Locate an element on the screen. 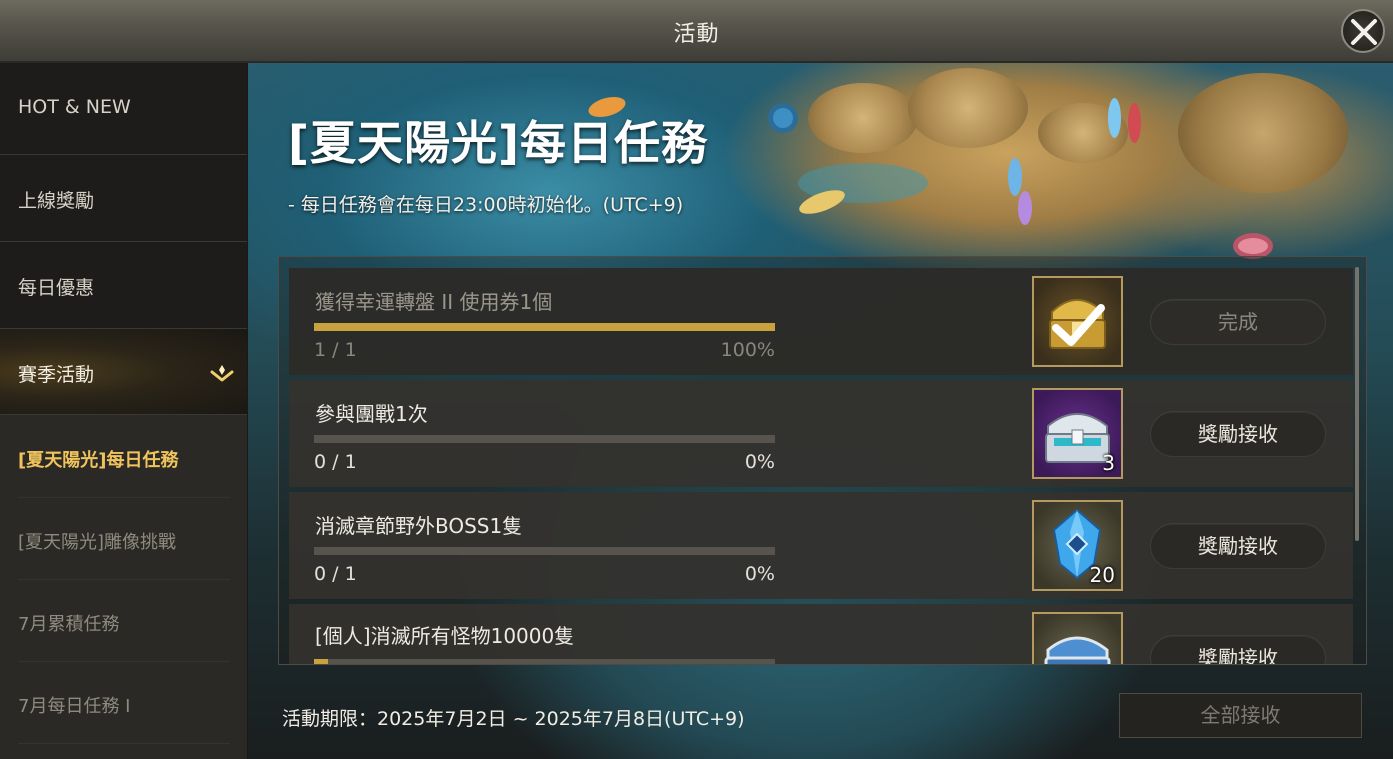 Image resolution: width=1393 pixels, height=759 pixels. sidebar-item-hot-new: HOT & NEW is located at coordinates (123, 109).